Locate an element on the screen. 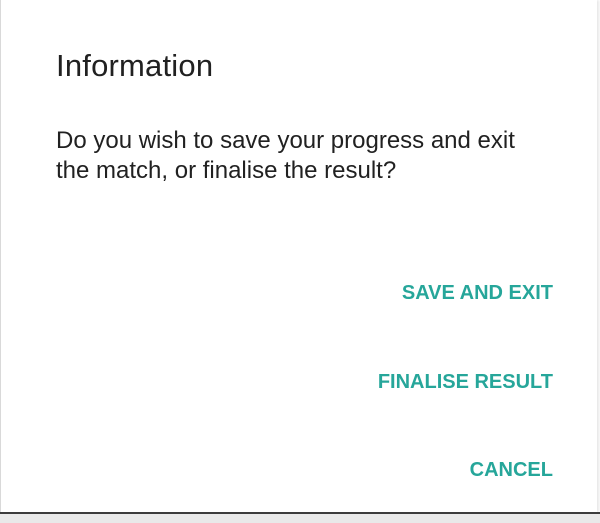 The height and width of the screenshot is (523, 600). finalise-result-button: FINALISE RESULT is located at coordinates (465, 382).